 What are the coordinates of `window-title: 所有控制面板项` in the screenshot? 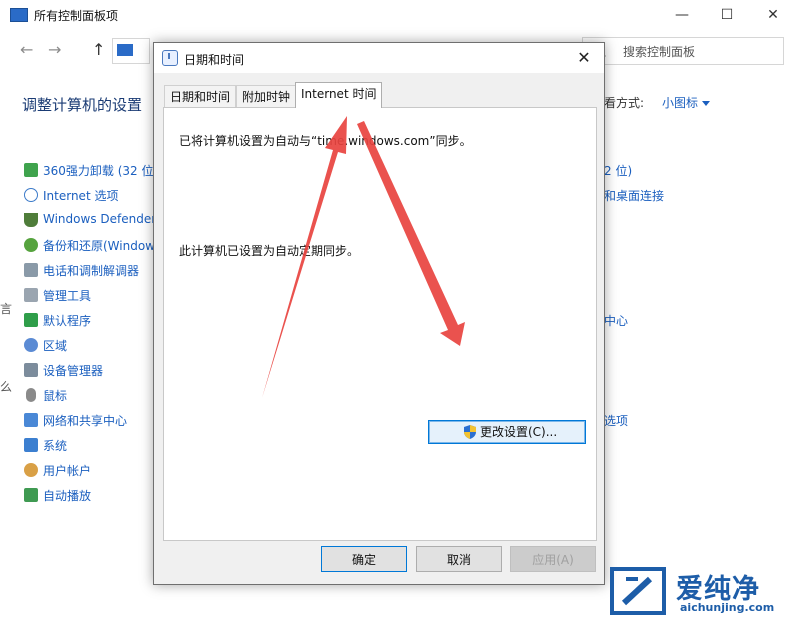 It's located at (76, 16).